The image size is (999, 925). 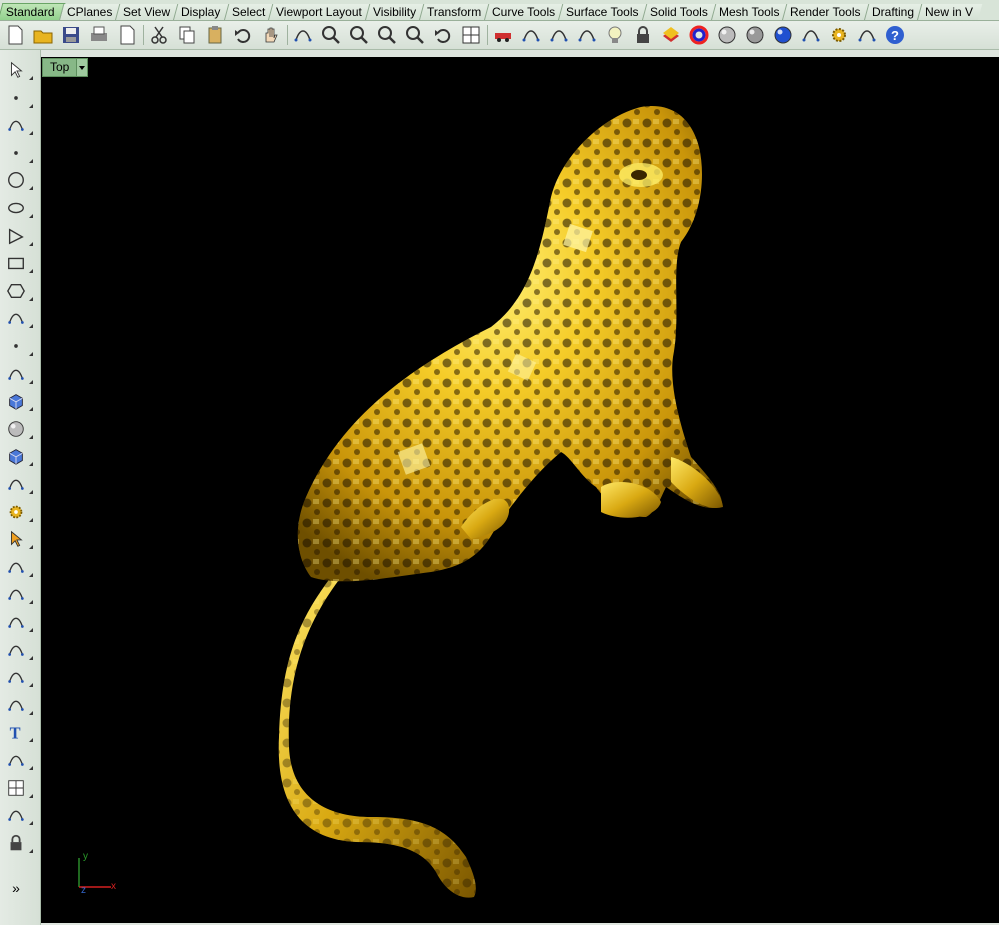 I want to click on properties-pen-button, so click(x=811, y=34).